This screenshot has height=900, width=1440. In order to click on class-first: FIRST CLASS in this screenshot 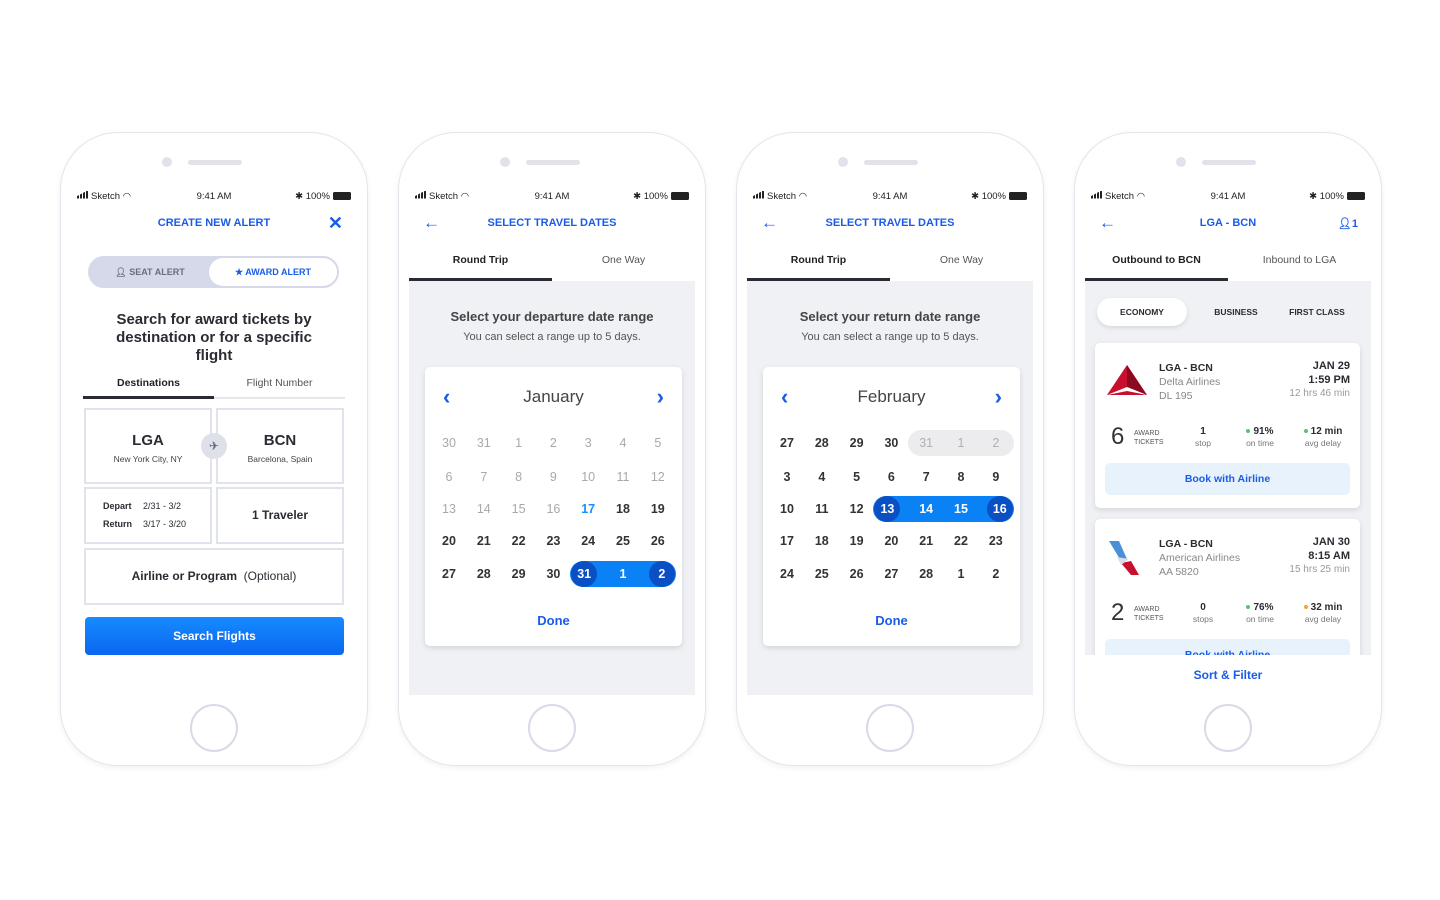, I will do `click(1317, 312)`.